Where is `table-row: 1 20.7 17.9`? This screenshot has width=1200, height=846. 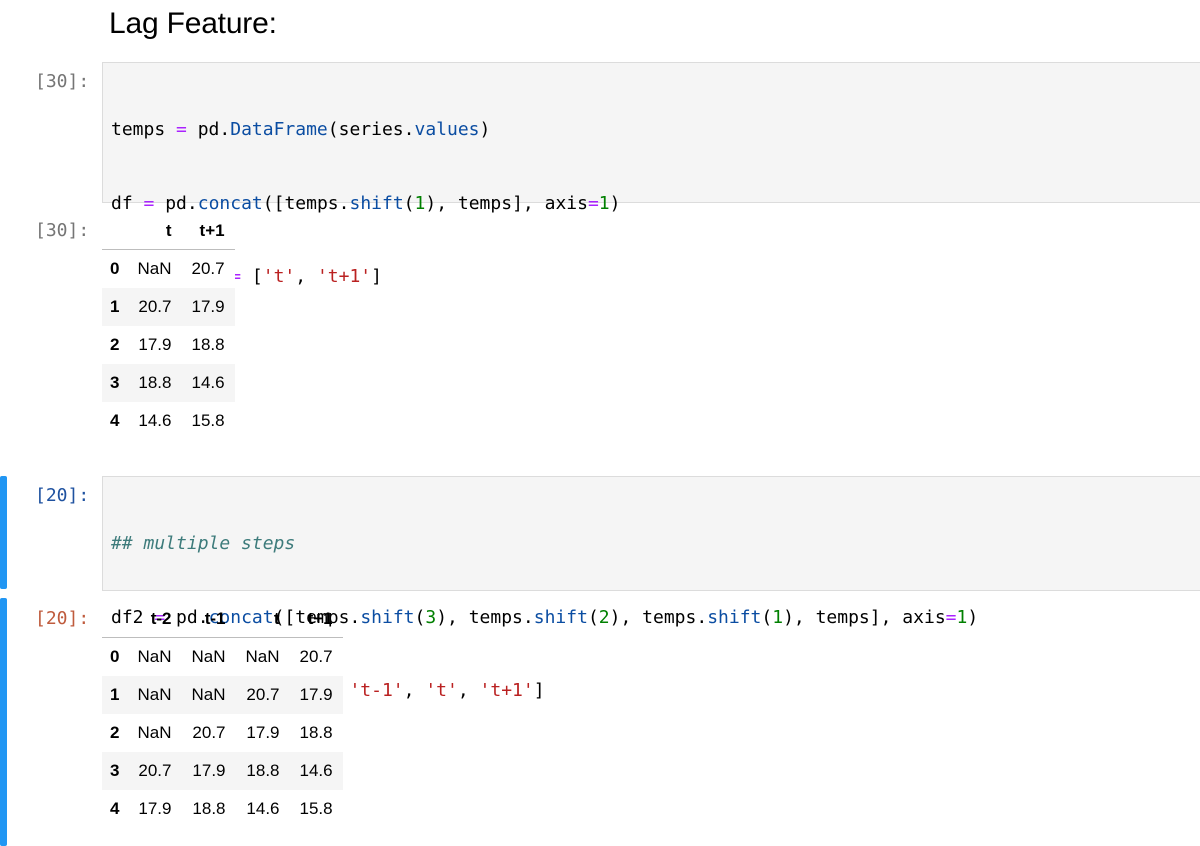
table-row: 1 20.7 17.9 is located at coordinates (168, 307).